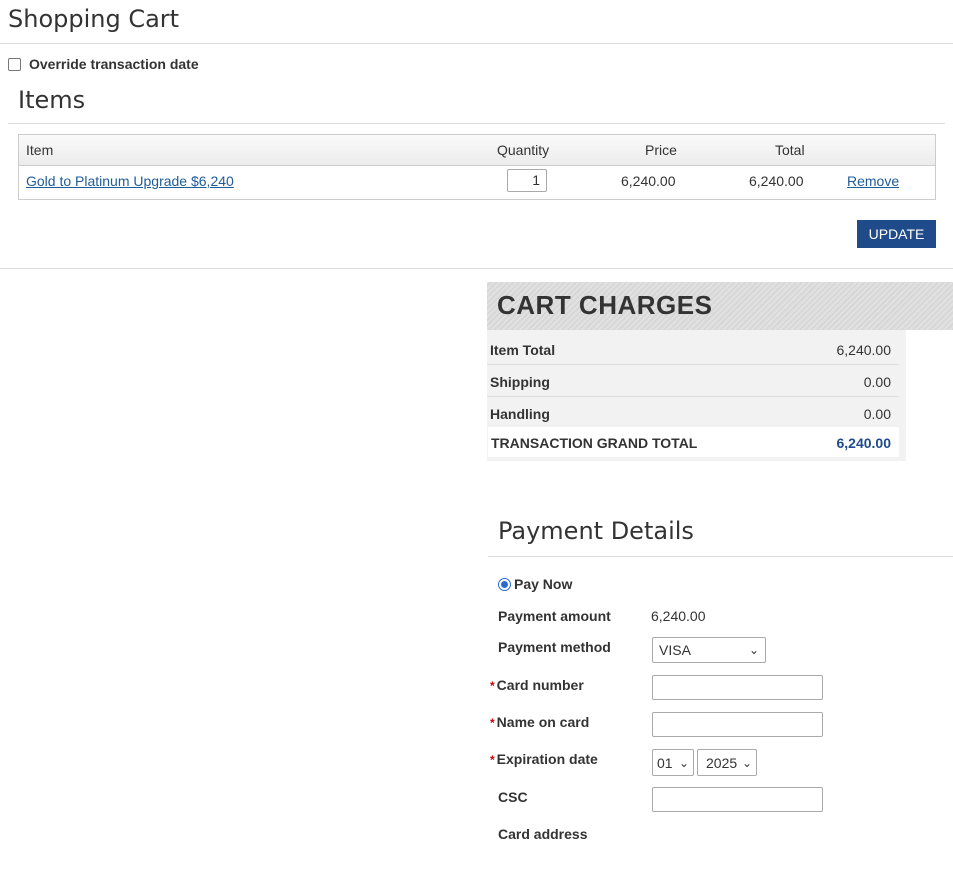 The width and height of the screenshot is (953, 875). I want to click on cart-charges-title: CART CHARGES, so click(605, 305).